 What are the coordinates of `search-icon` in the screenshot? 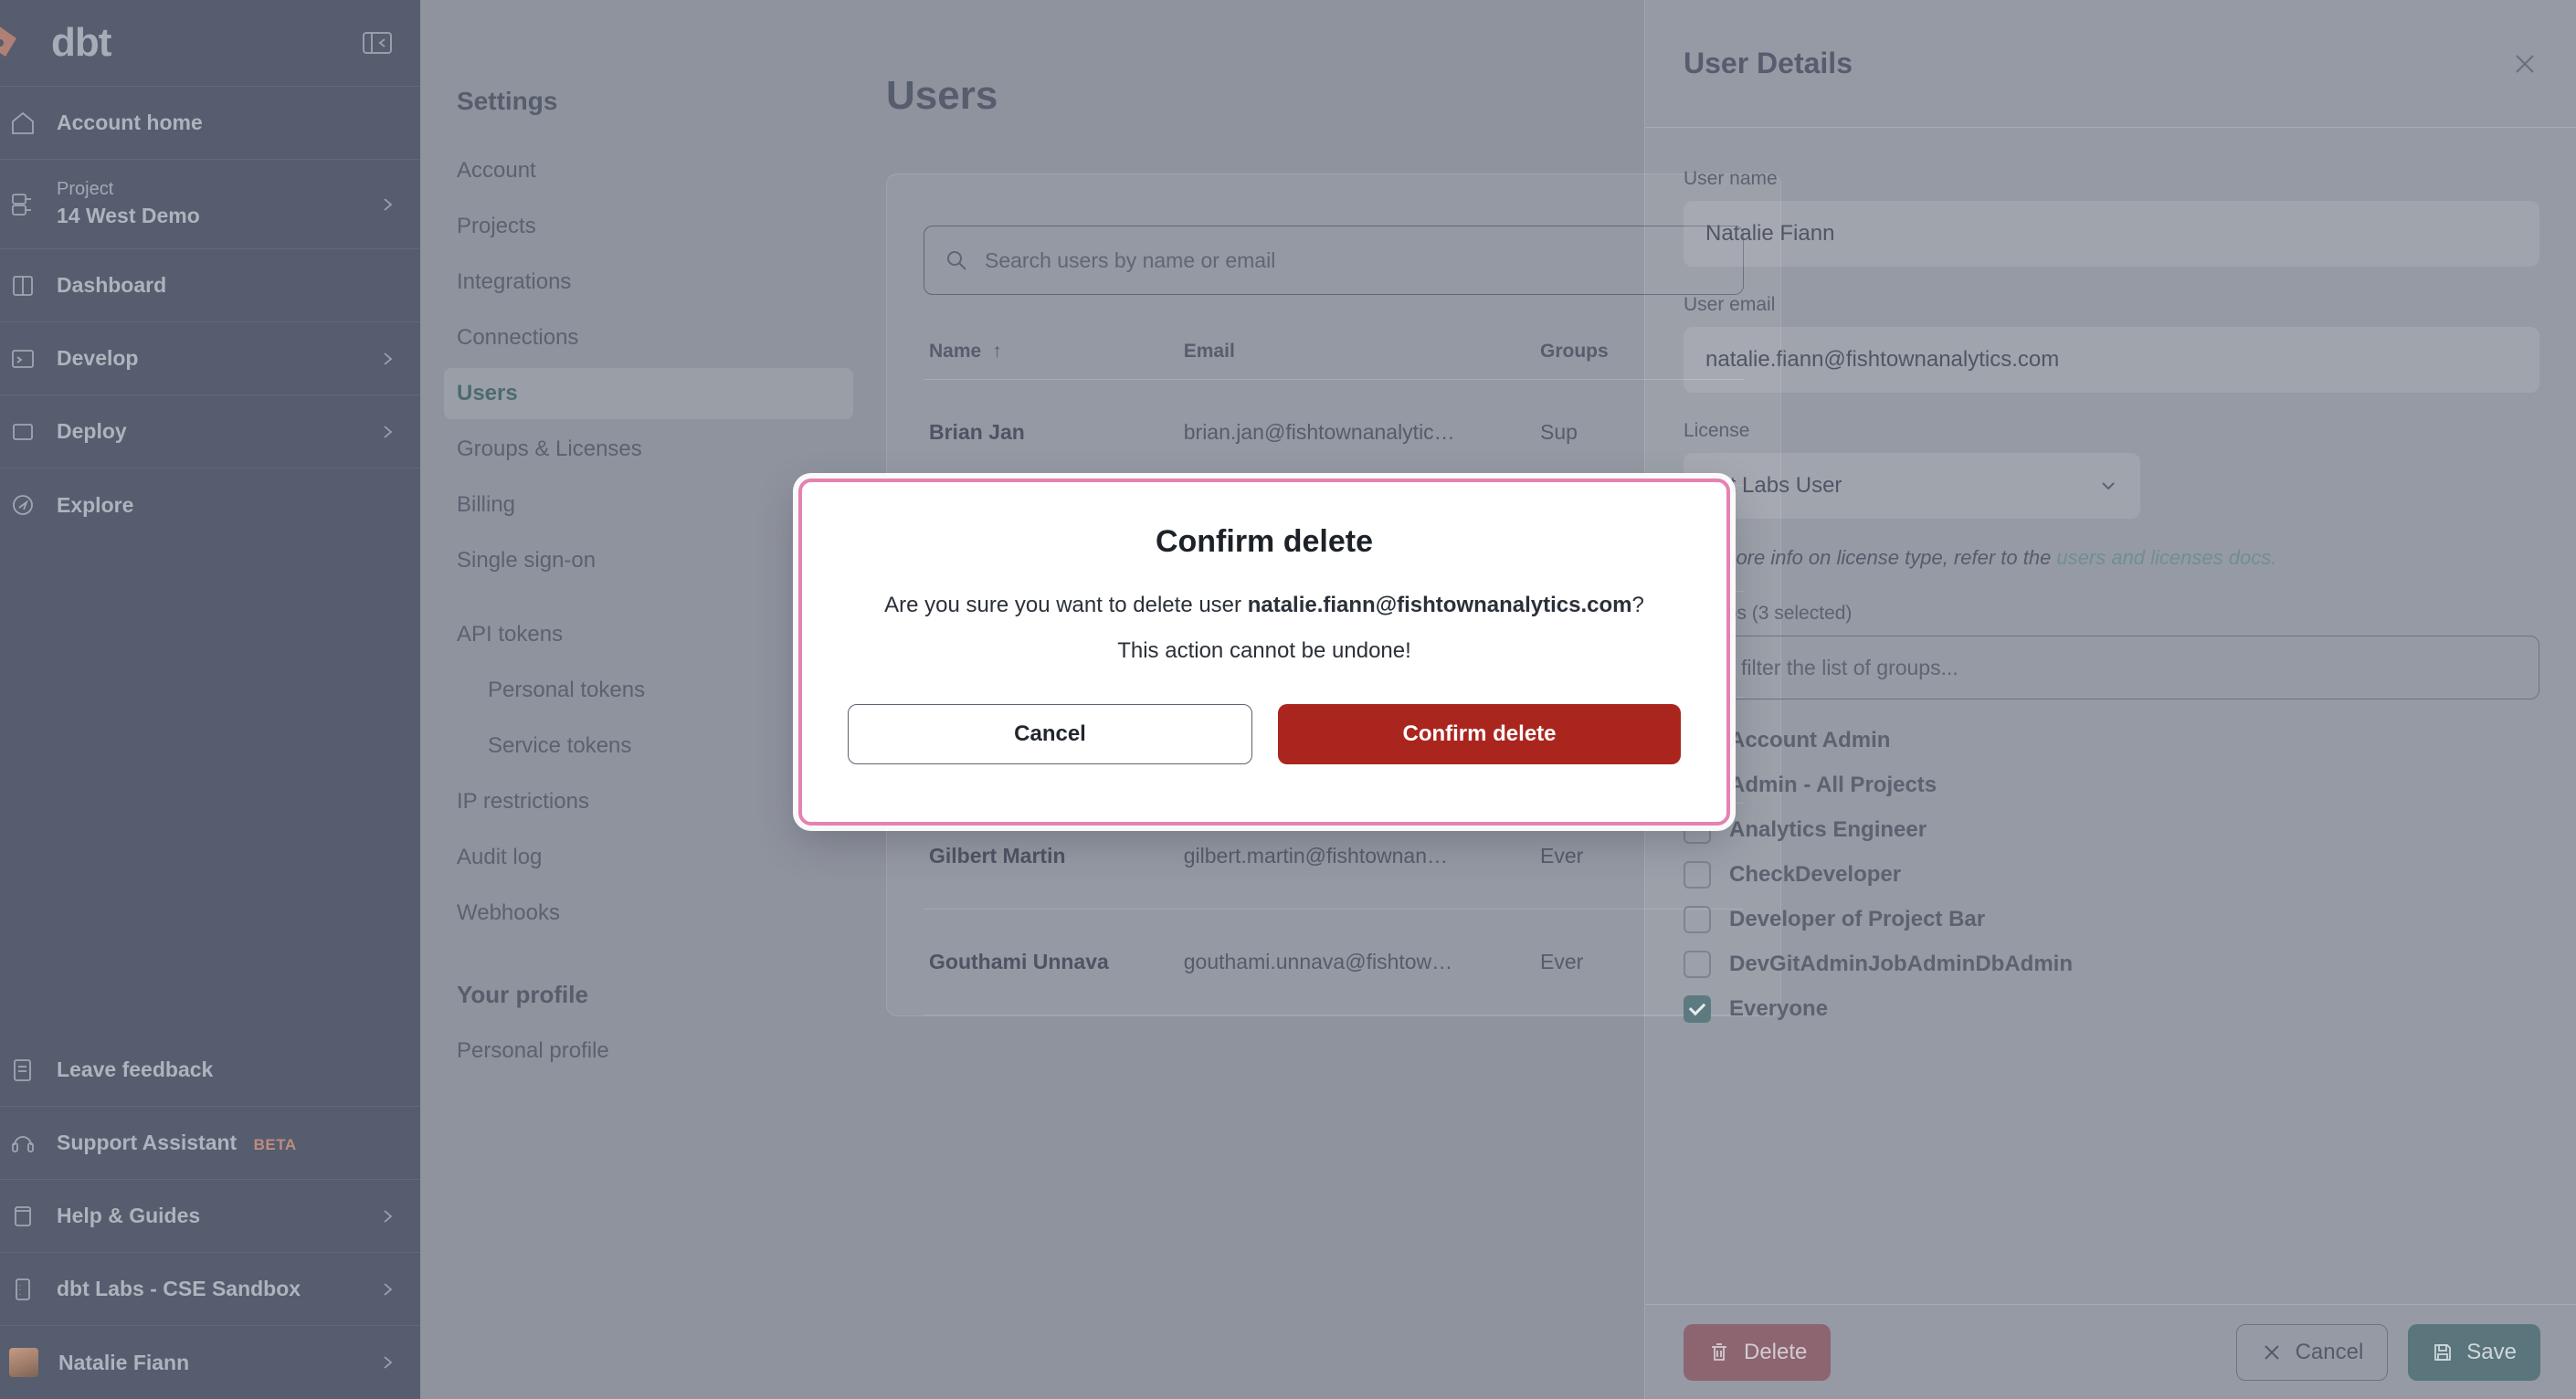 It's located at (956, 260).